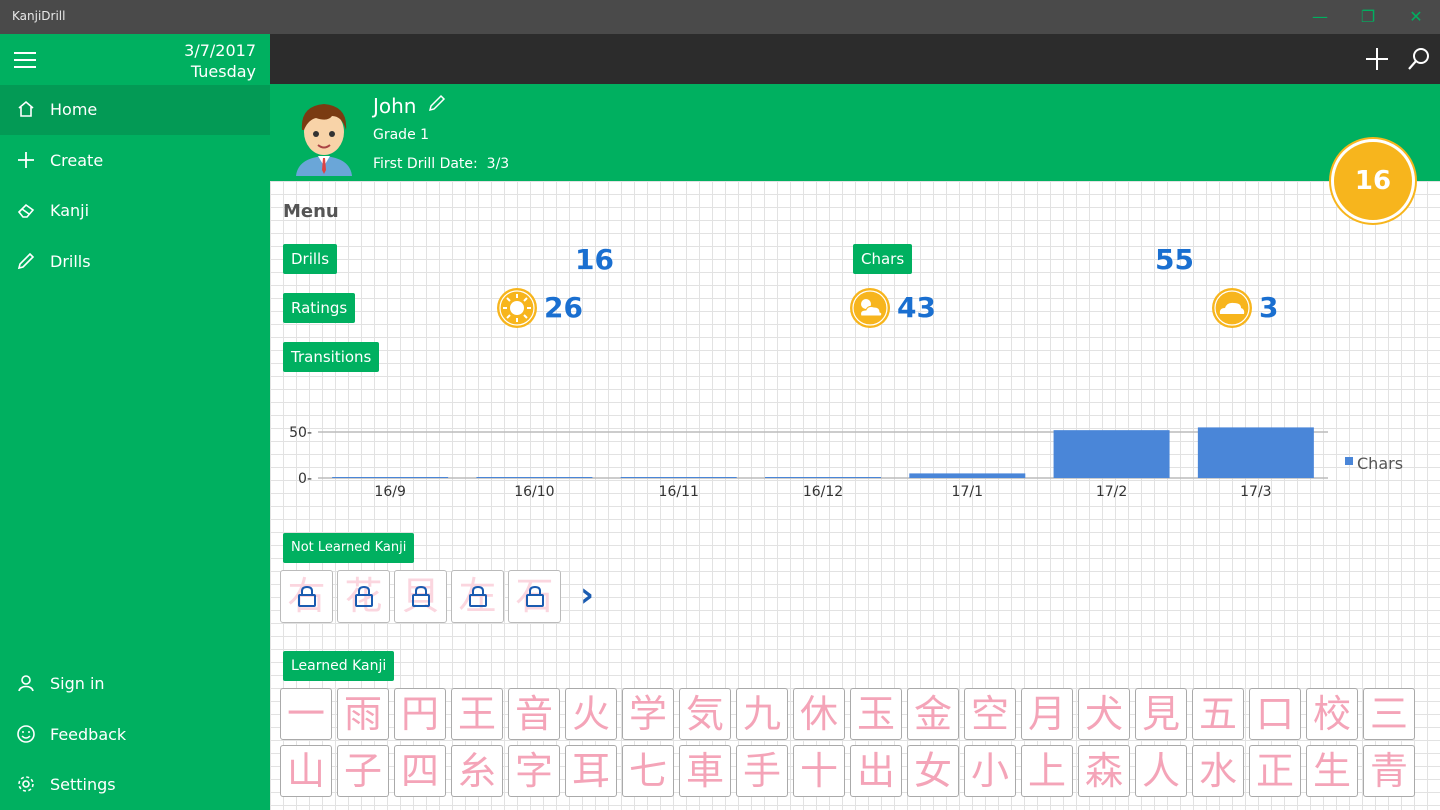  What do you see at coordinates (1320, 17) in the screenshot?
I see `minimize-button: —` at bounding box center [1320, 17].